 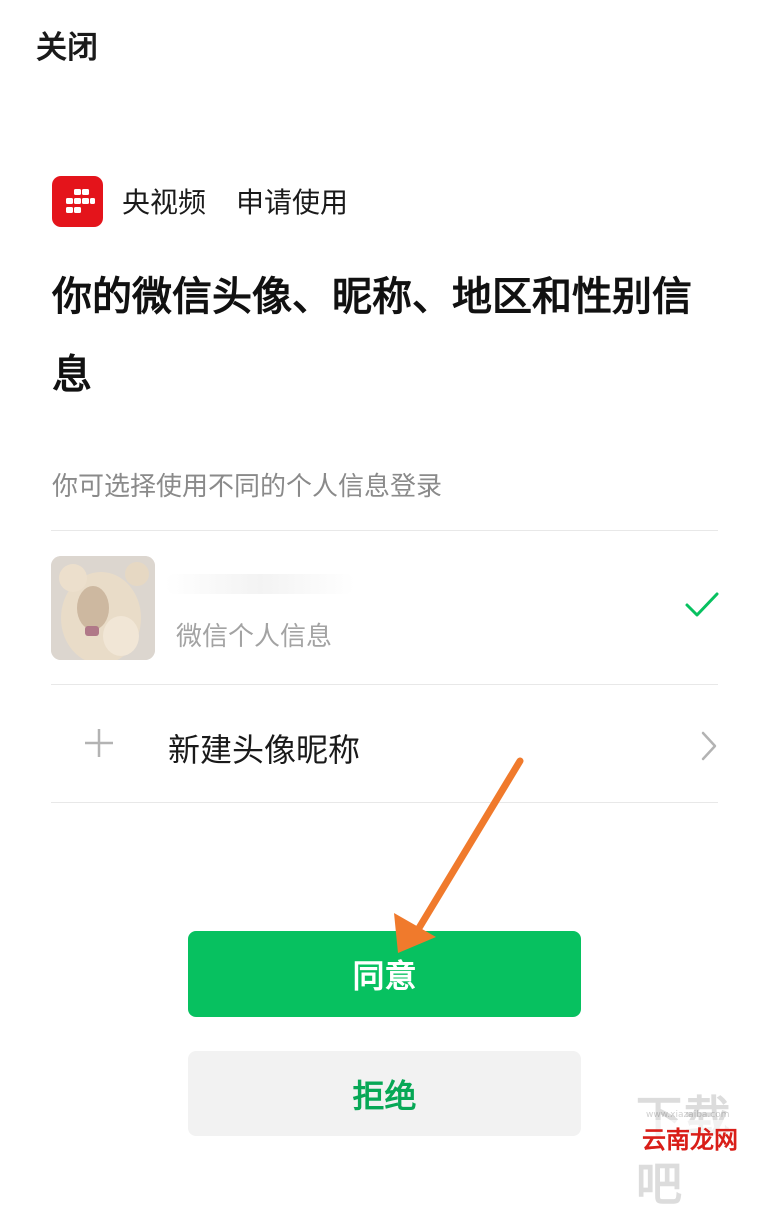 I want to click on watermark-site: 云南龙网, so click(x=690, y=1137).